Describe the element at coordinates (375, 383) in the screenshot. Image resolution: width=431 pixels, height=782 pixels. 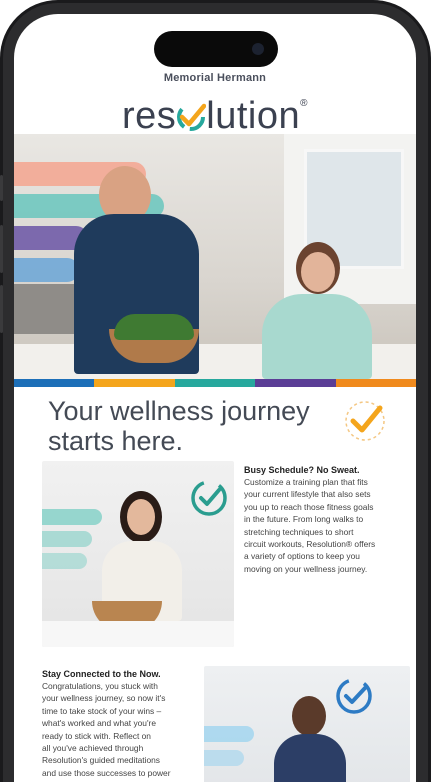
I see `color-bar-orange` at that location.